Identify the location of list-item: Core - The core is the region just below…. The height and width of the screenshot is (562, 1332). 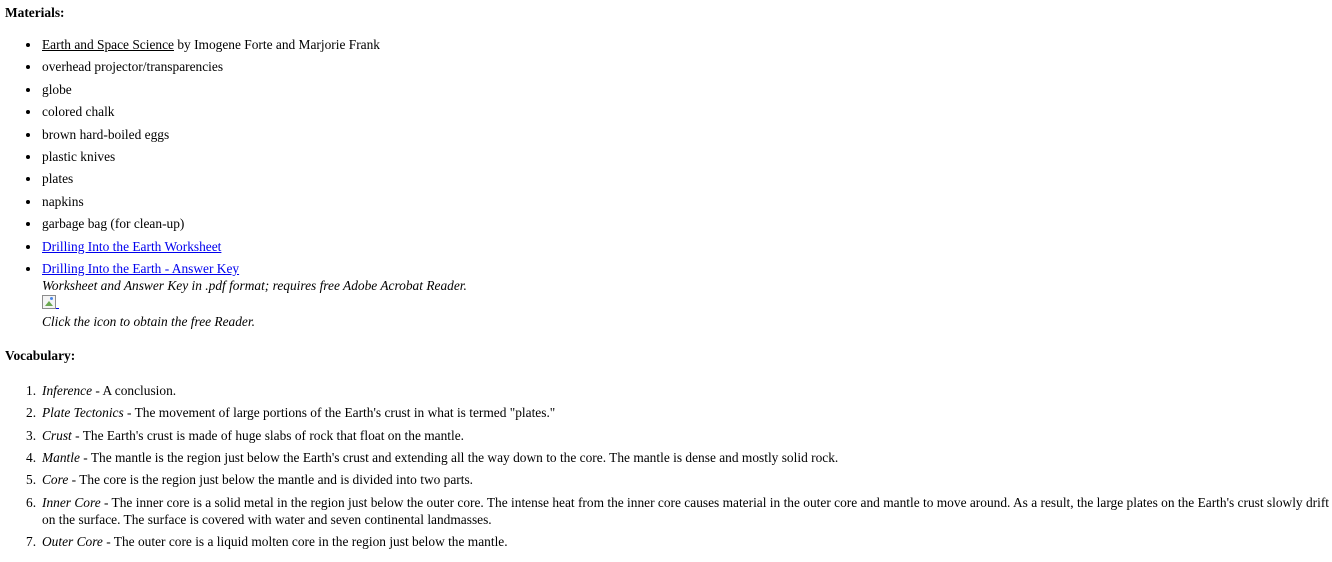
(679, 479).